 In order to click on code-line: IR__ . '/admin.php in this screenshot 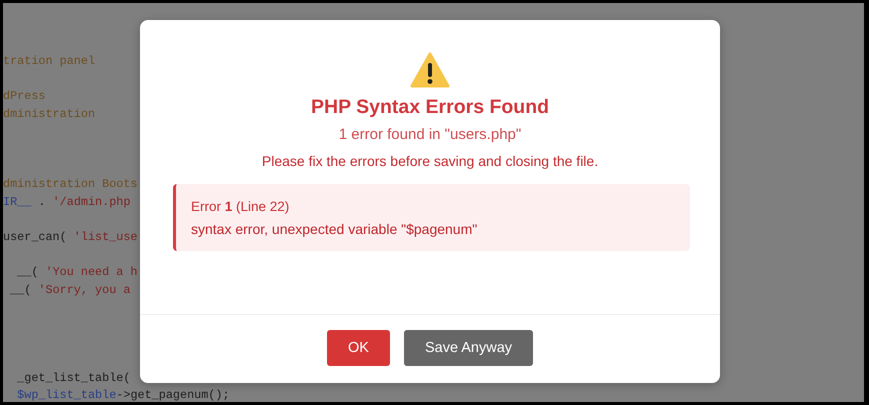, I will do `click(66, 201)`.